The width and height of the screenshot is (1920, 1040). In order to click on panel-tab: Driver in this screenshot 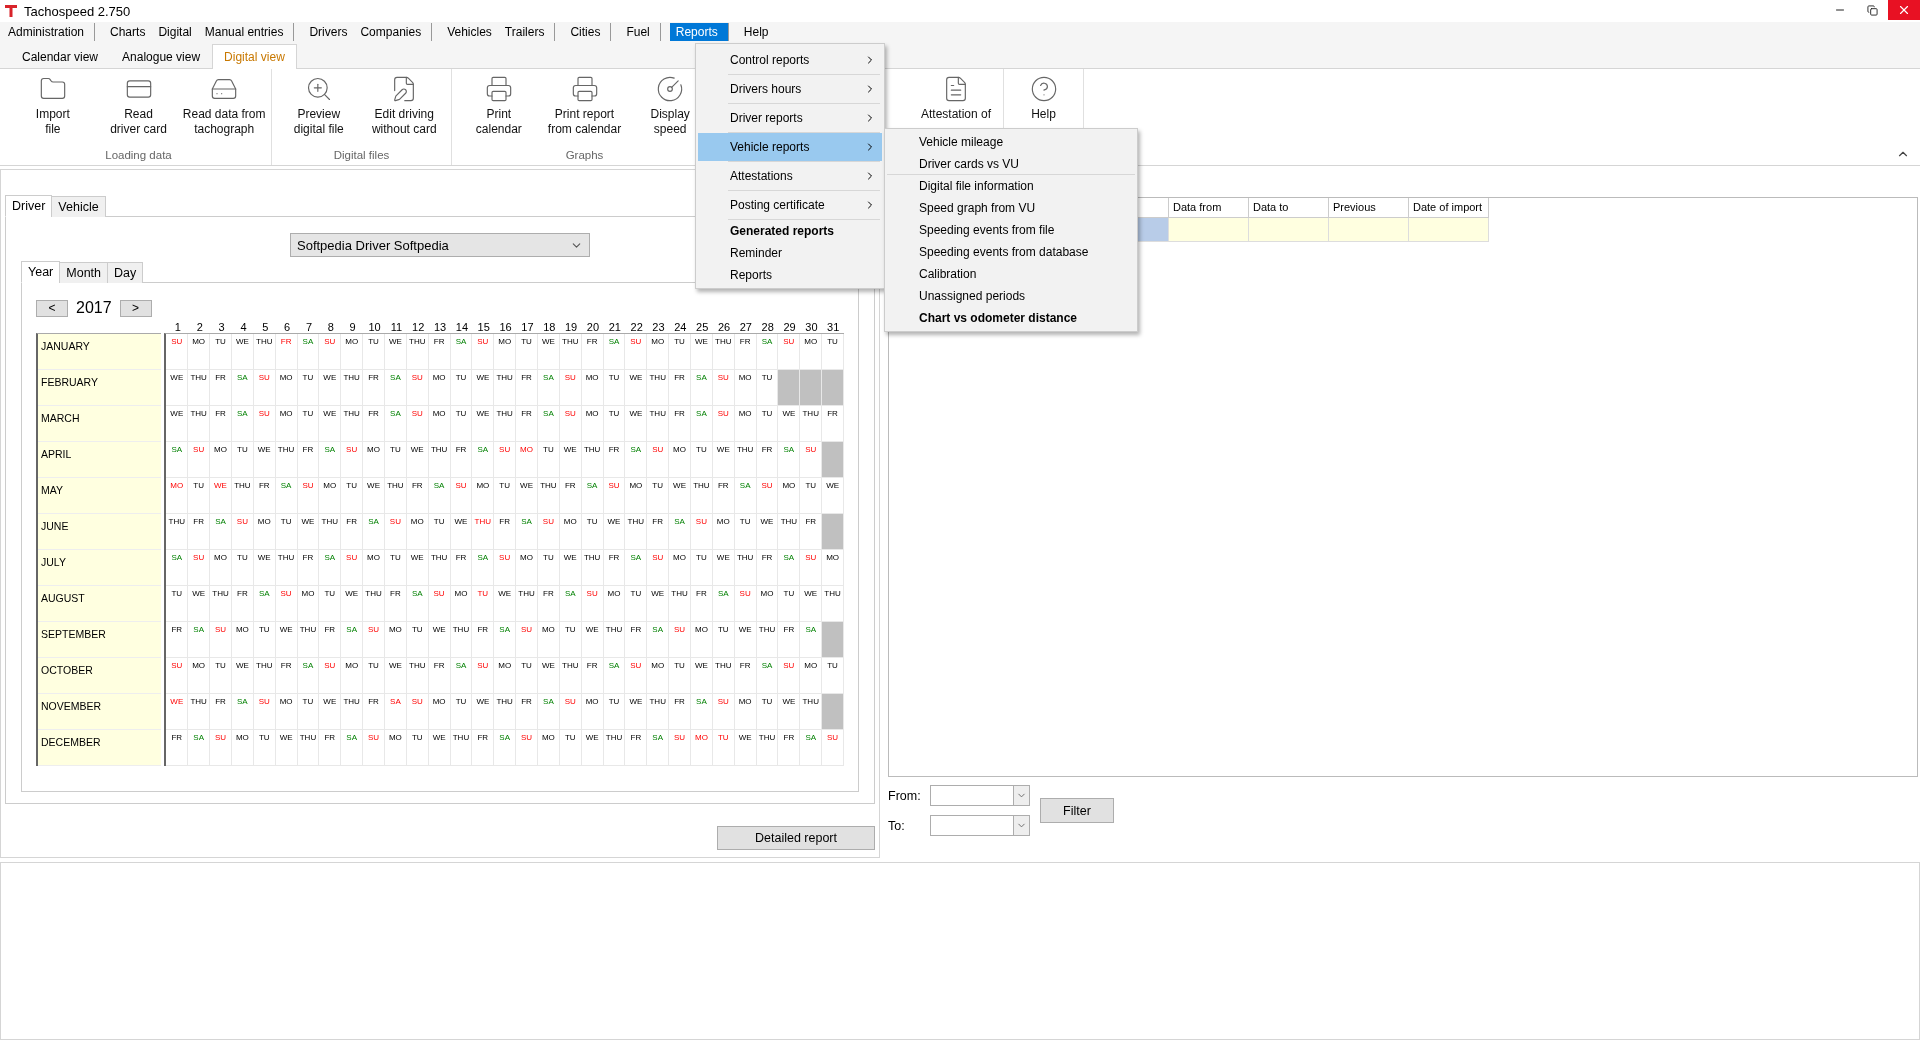, I will do `click(29, 206)`.